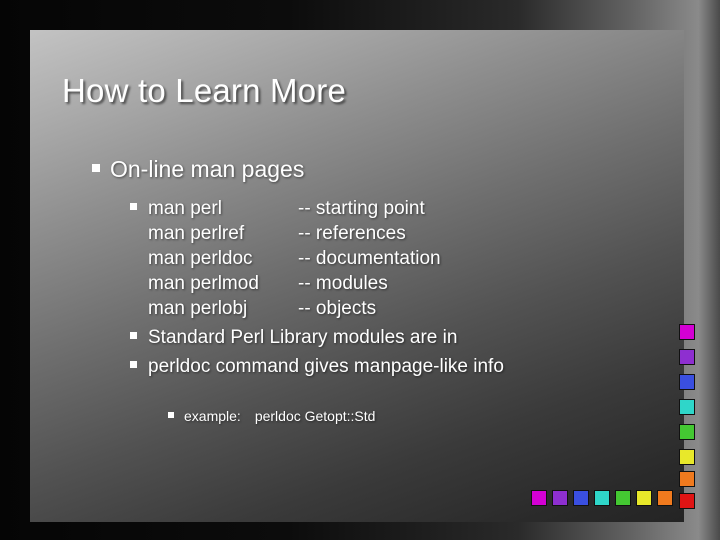 This screenshot has height=540, width=720. Describe the element at coordinates (315, 416) in the screenshot. I see `example-command: perldoc Getopt::Std` at that location.